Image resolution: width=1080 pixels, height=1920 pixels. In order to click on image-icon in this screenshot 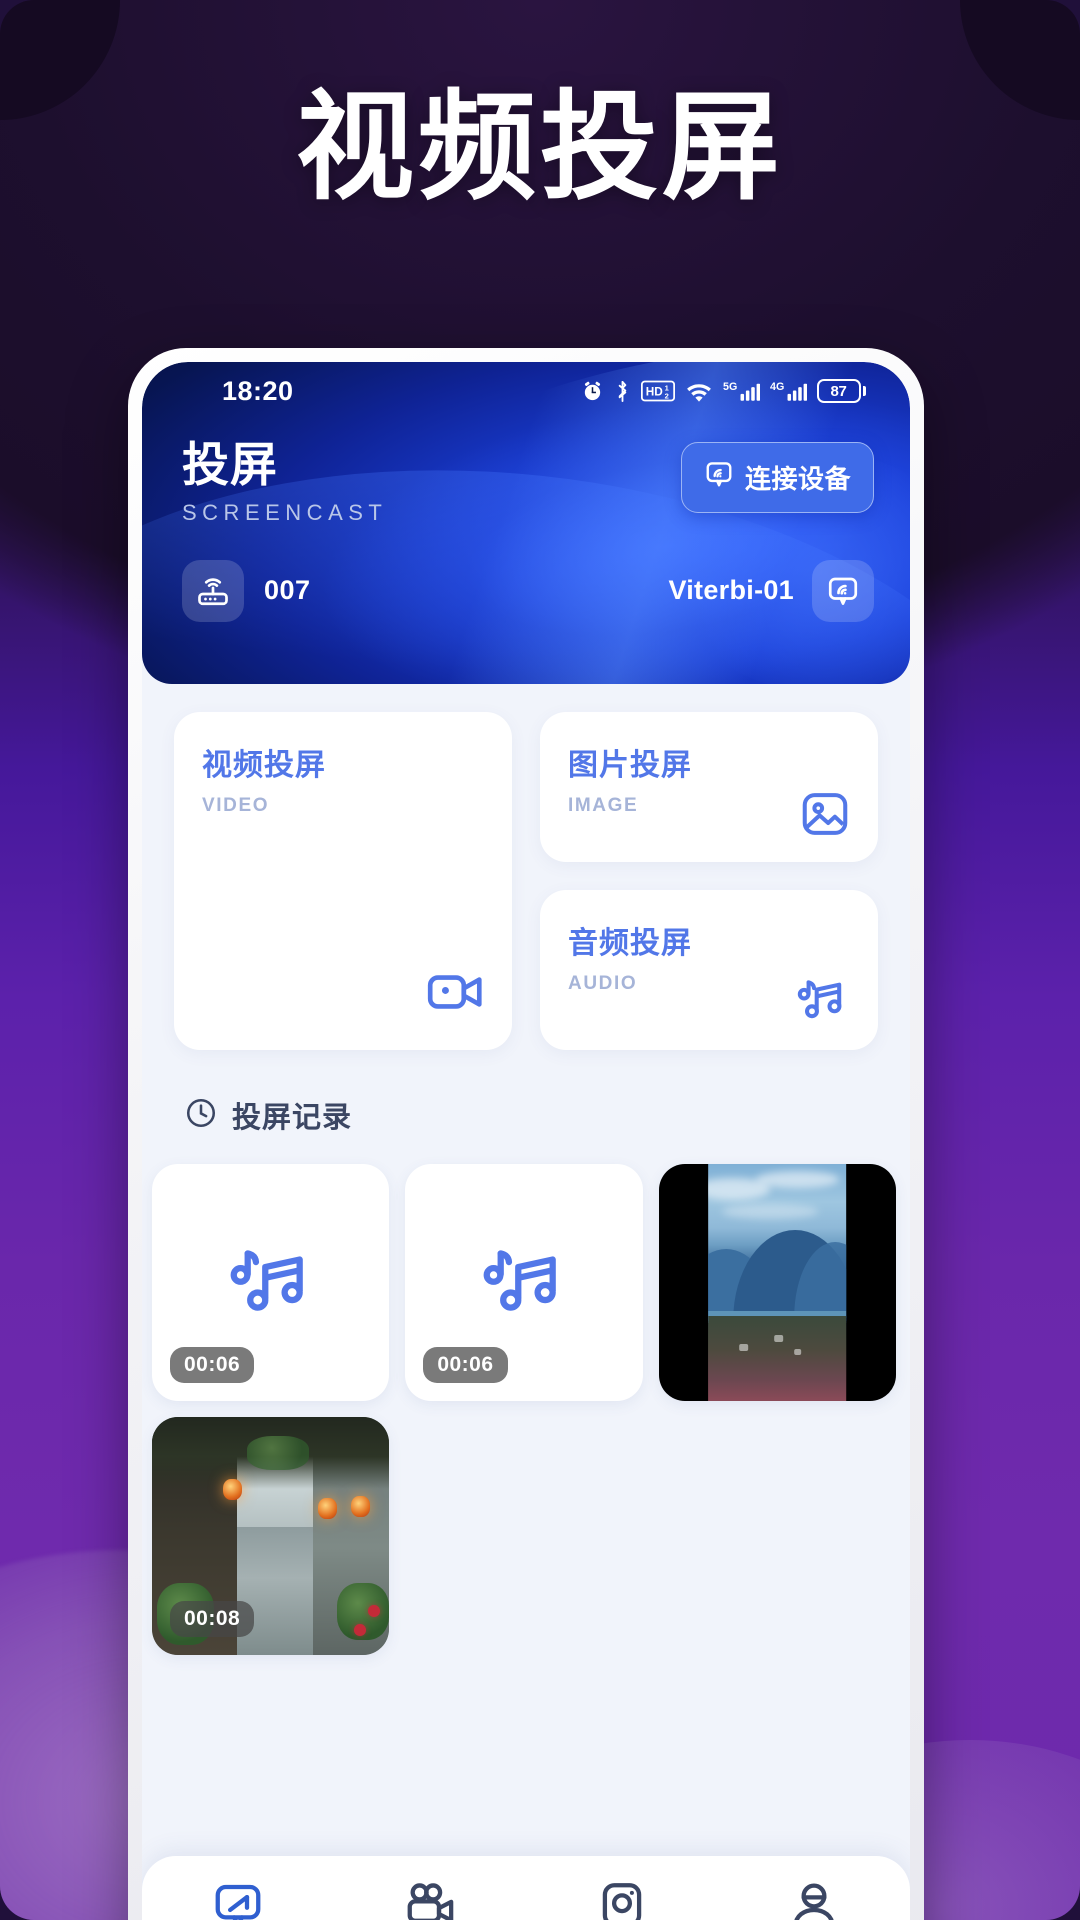, I will do `click(825, 816)`.